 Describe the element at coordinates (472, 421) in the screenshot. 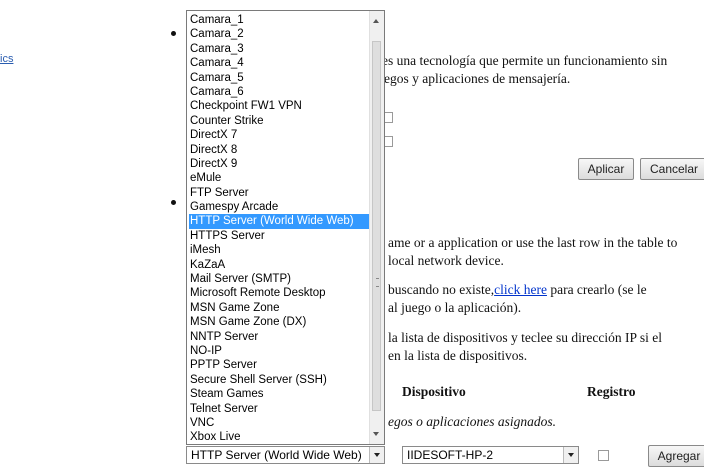

I see `empty-table-message: egos o aplicaciones asignados.` at that location.